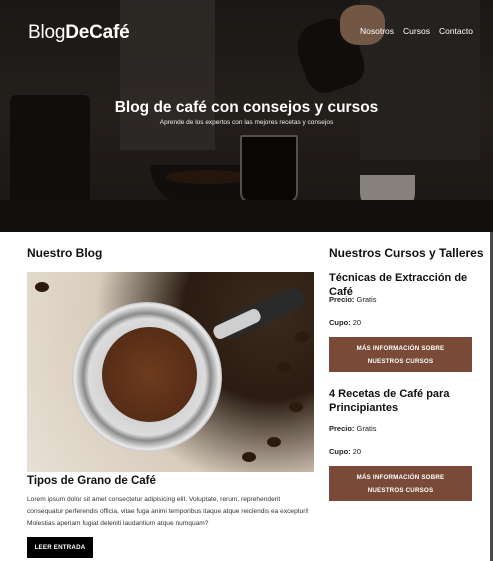 This screenshot has width=493, height=561. I want to click on read-post-button: LEER ENTRADA, so click(60, 547).